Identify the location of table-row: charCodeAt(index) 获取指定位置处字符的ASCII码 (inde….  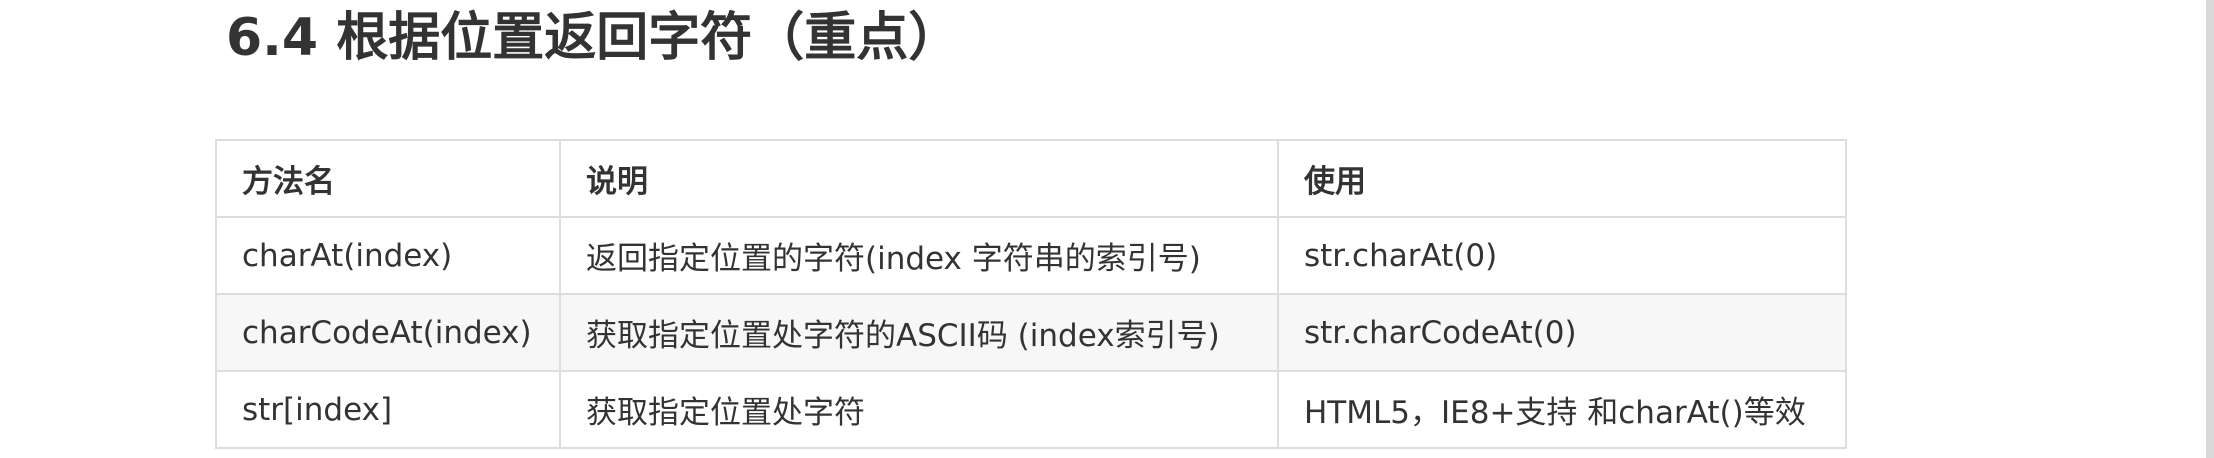
(1031, 332).